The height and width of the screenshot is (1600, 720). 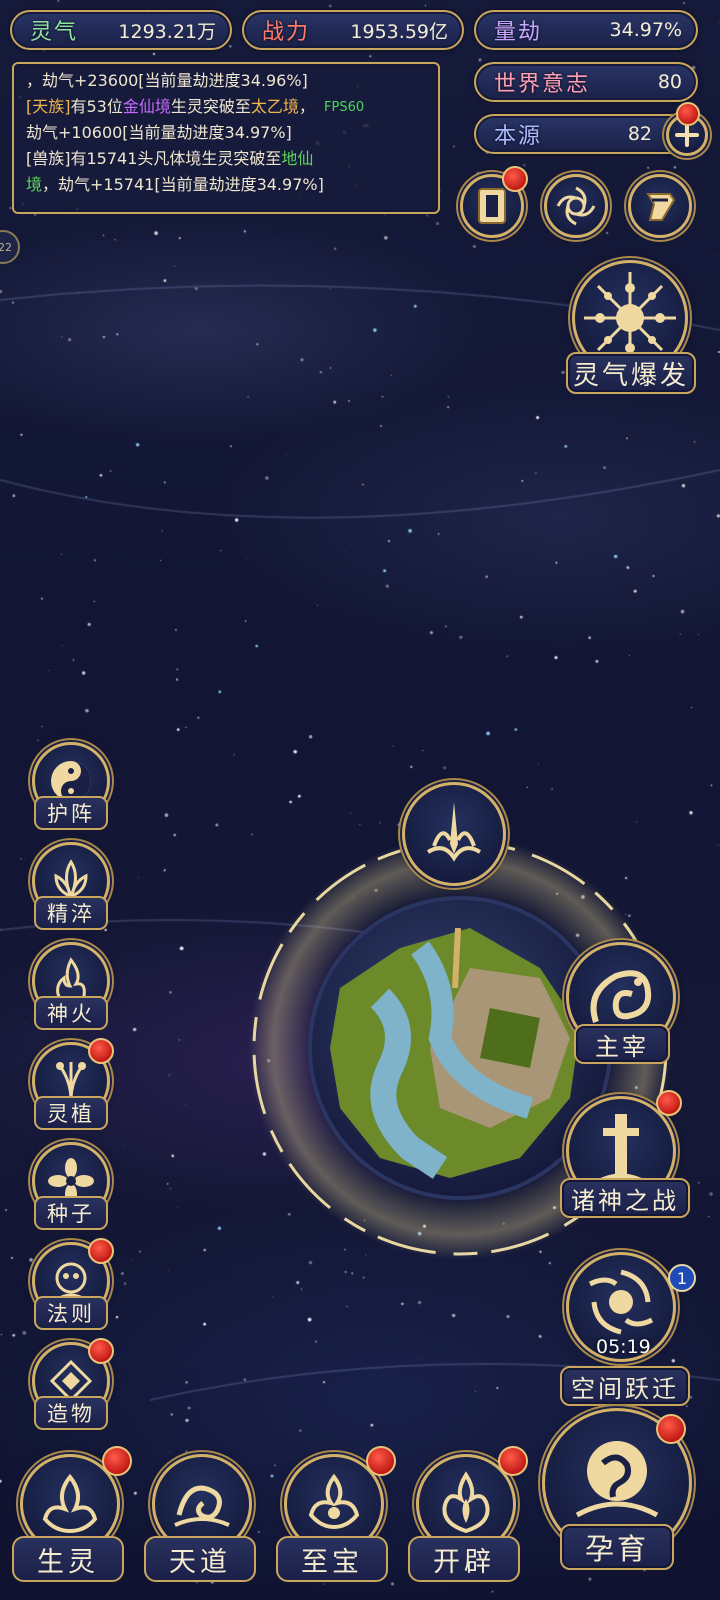 What do you see at coordinates (71, 813) in the screenshot?
I see `formation-label: 护阵` at bounding box center [71, 813].